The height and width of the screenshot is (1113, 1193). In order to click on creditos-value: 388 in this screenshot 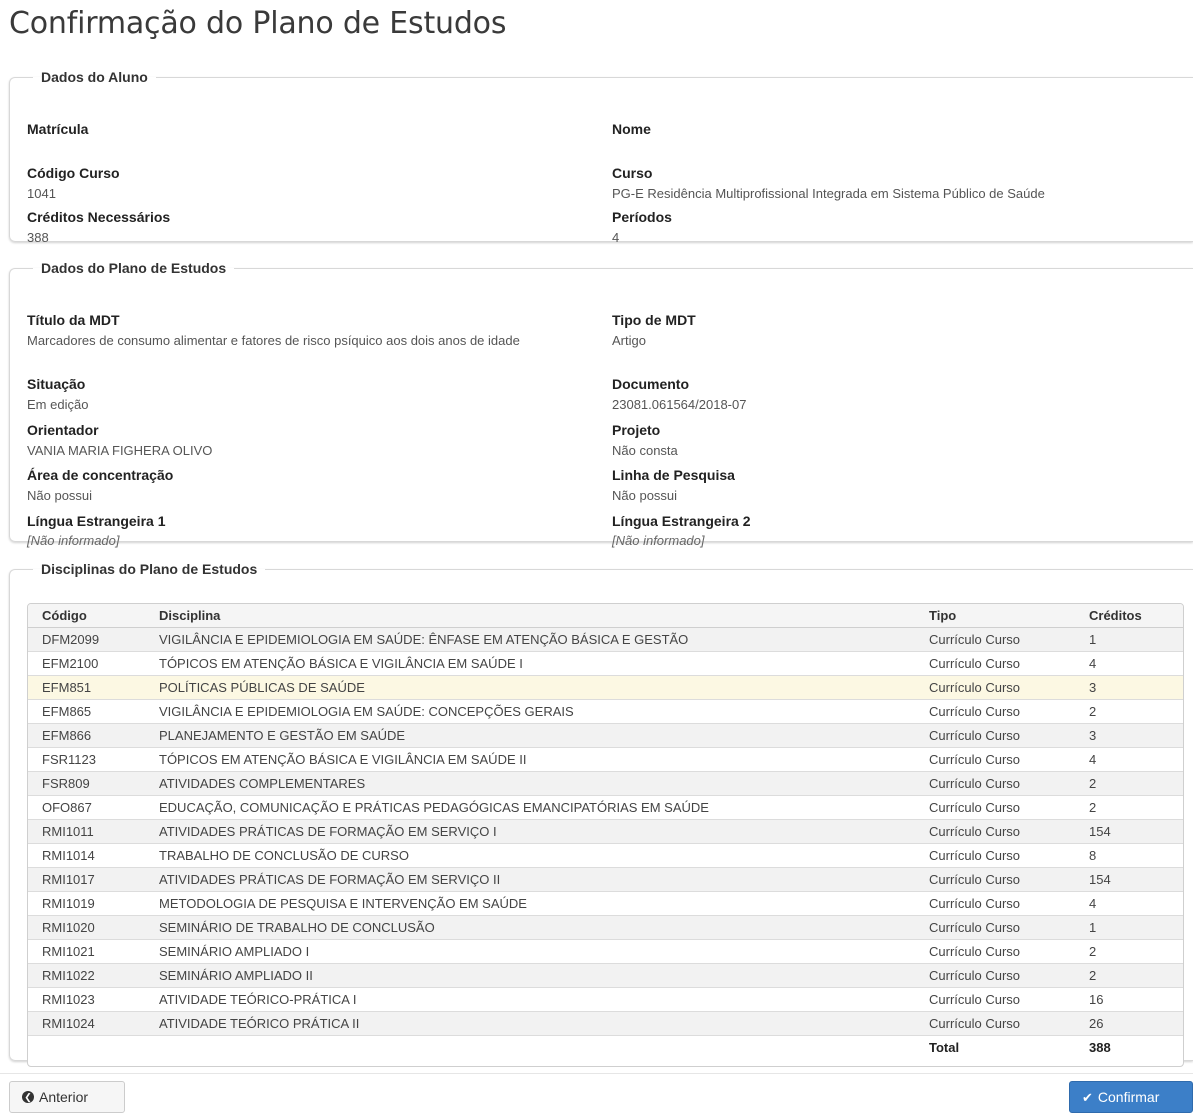, I will do `click(38, 237)`.